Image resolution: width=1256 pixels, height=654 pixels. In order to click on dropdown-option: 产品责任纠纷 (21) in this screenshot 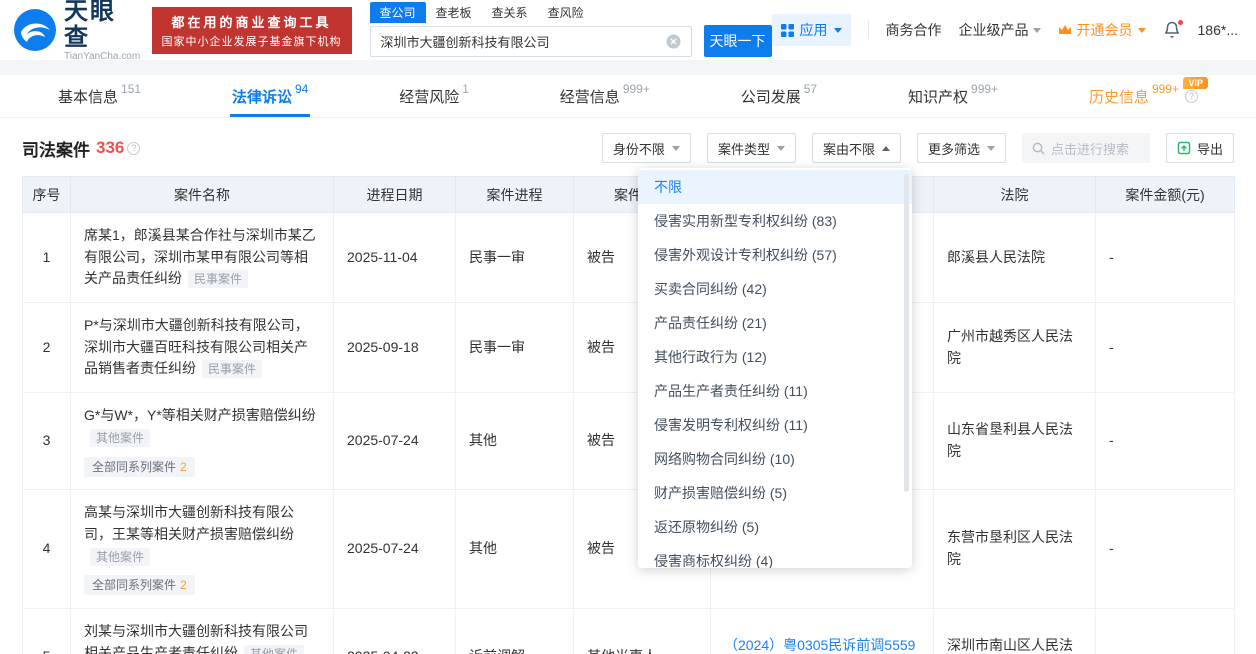, I will do `click(775, 323)`.